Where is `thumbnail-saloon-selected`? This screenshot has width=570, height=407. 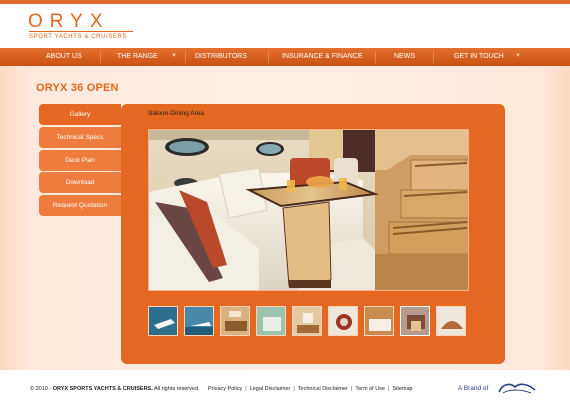
thumbnail-saloon-selected is located at coordinates (415, 321).